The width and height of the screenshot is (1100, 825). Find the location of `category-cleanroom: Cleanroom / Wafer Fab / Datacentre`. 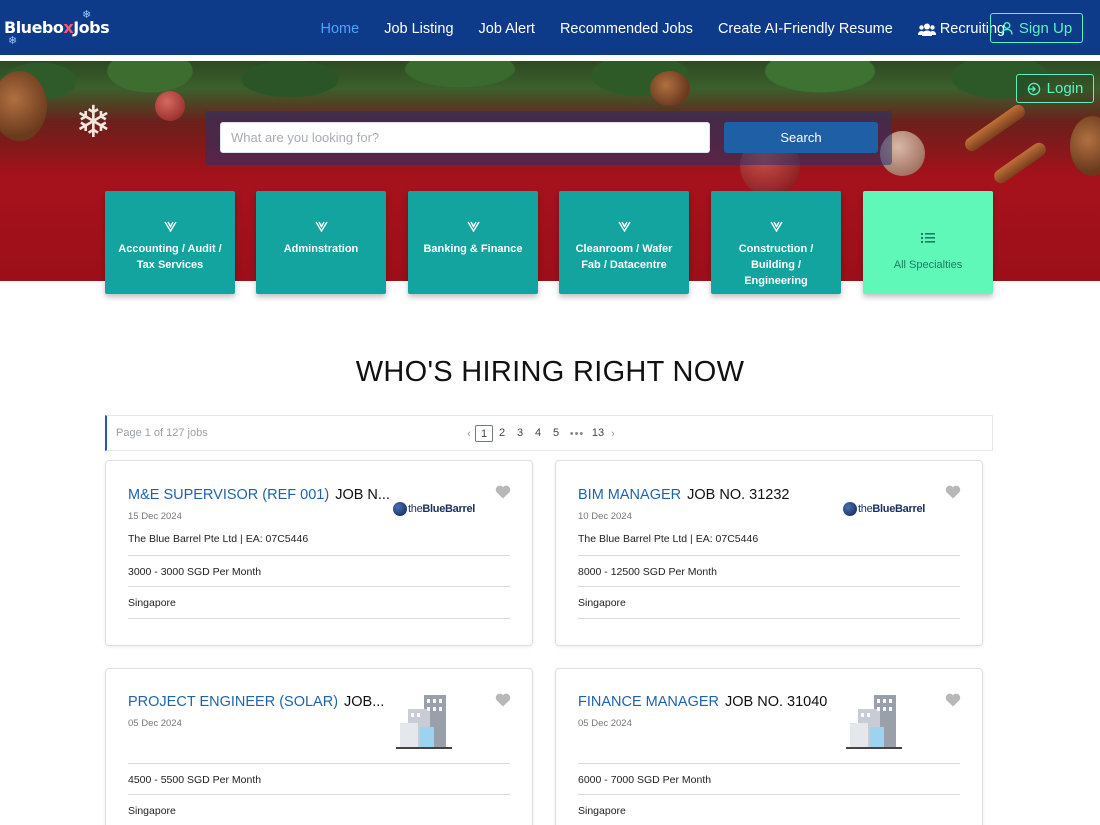

category-cleanroom: Cleanroom / Wafer Fab / Datacentre is located at coordinates (624, 242).